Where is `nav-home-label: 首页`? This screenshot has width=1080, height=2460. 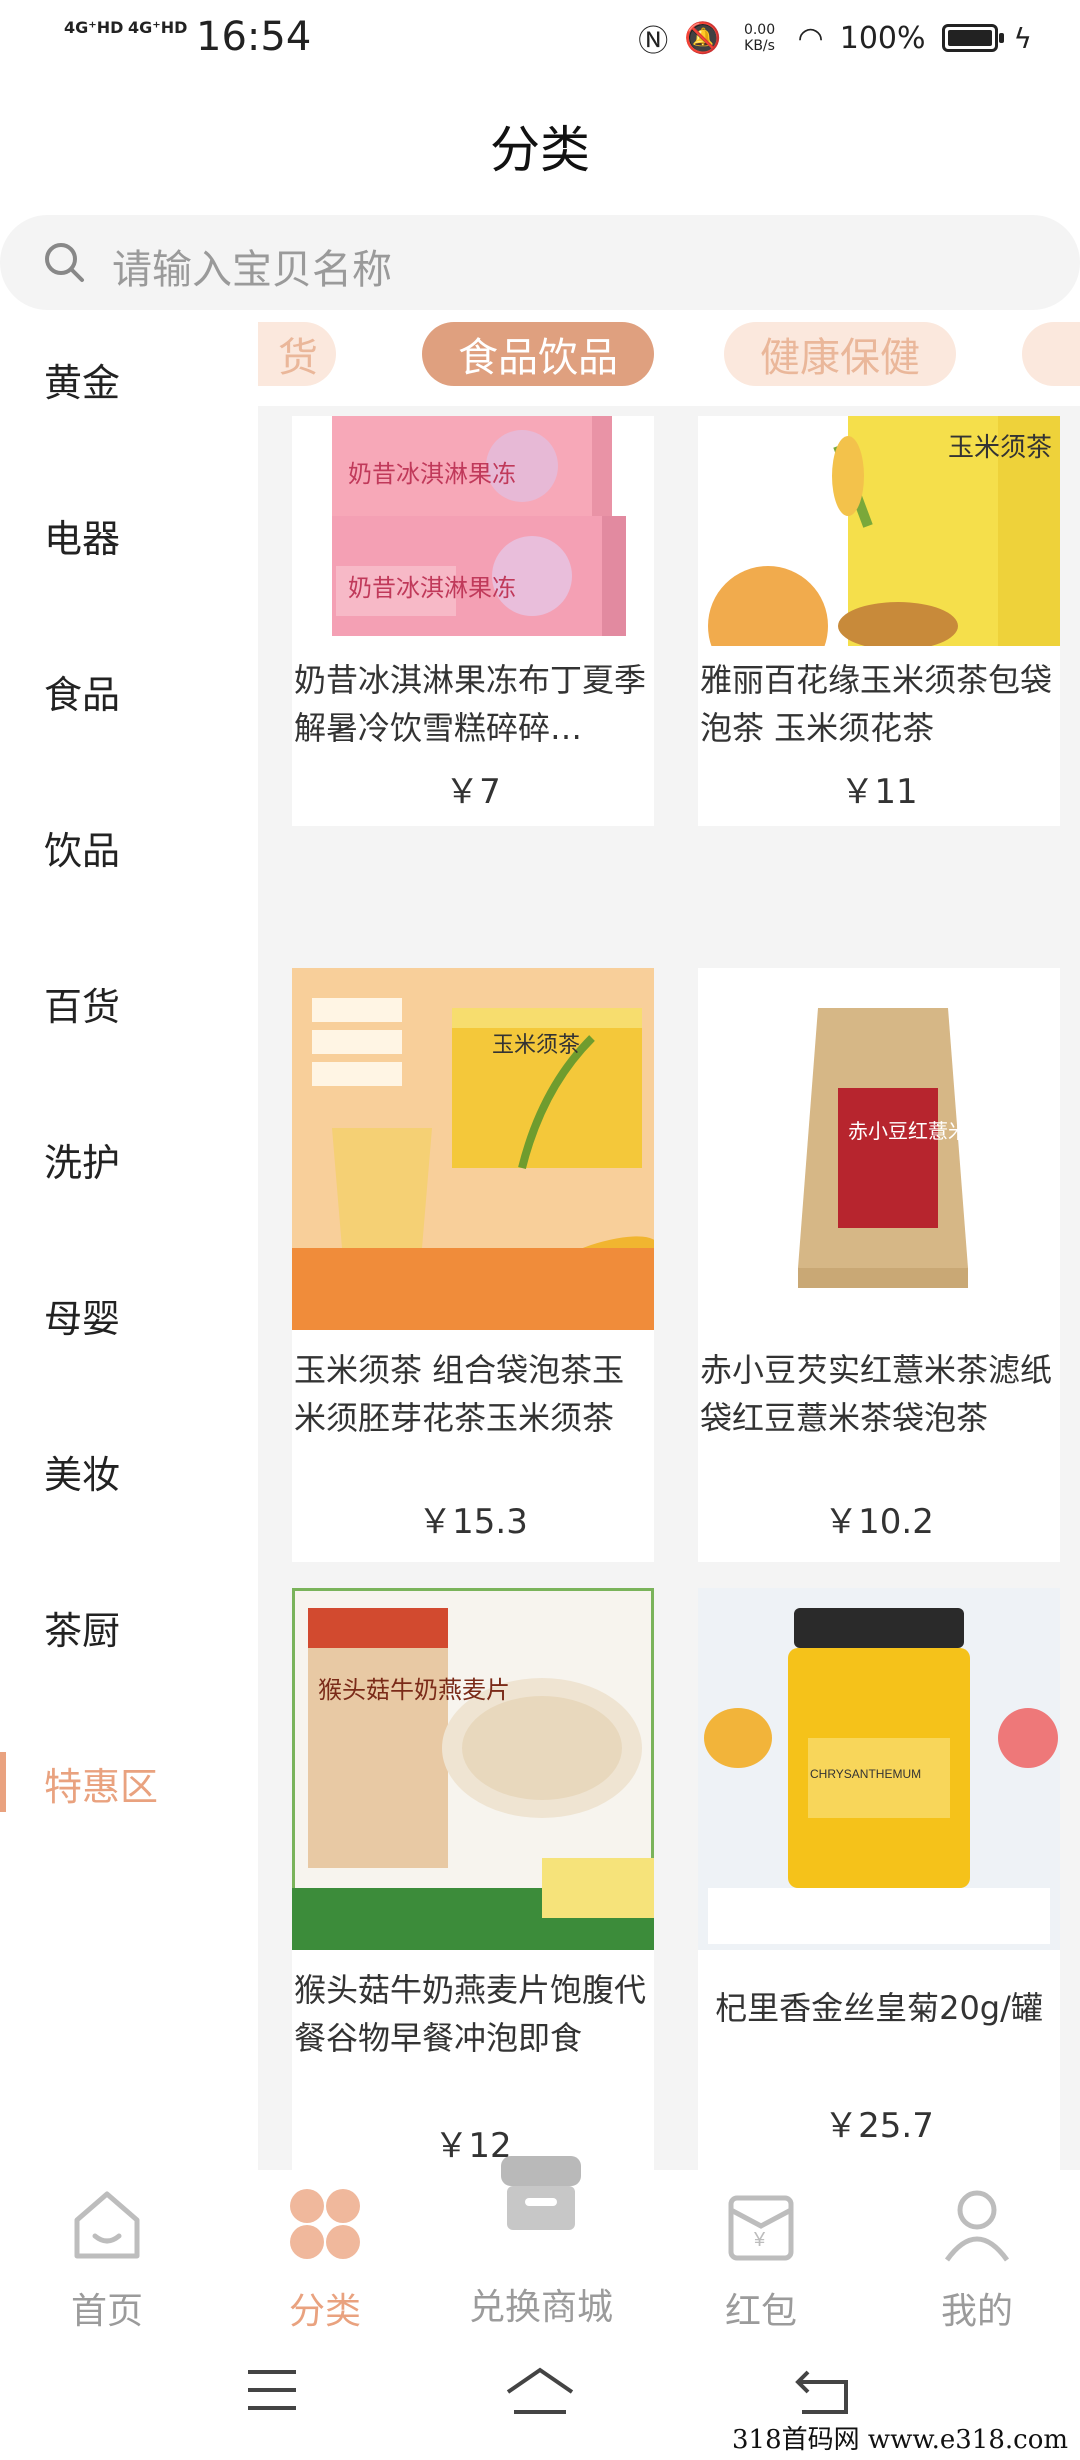
nav-home-label: 首页 is located at coordinates (106, 2311).